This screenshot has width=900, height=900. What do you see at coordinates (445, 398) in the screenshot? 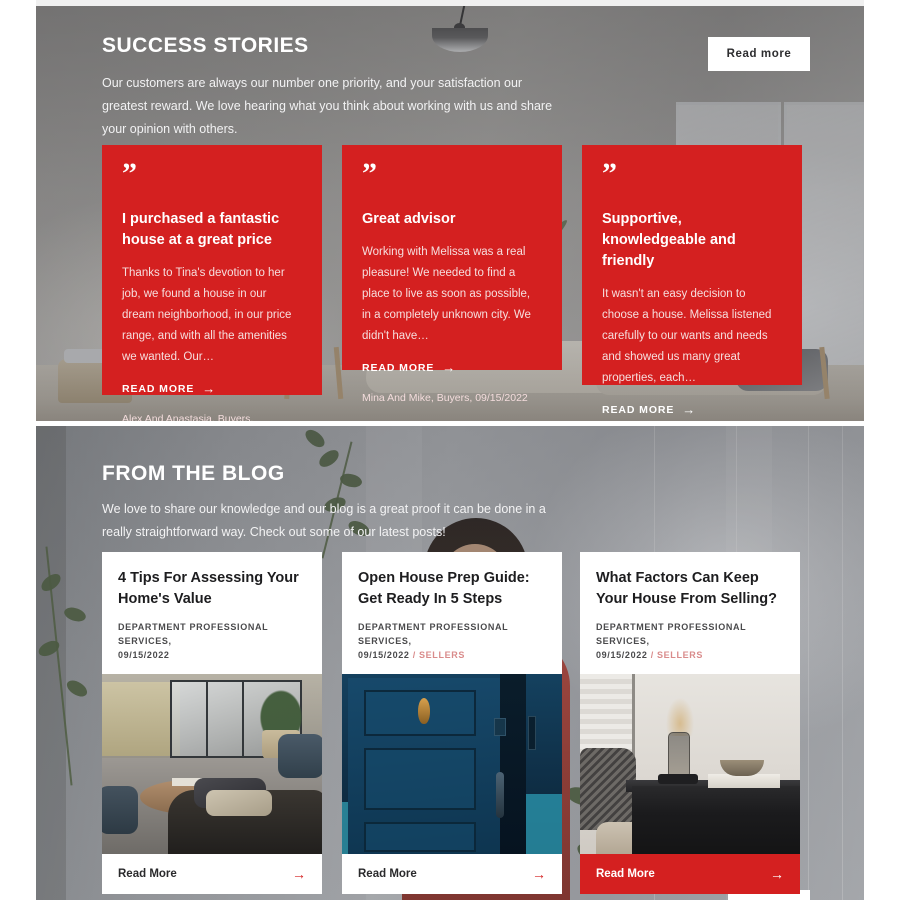
I see `testimonial-meta: Mina And Mike, Buyers, 09/15/2022` at bounding box center [445, 398].